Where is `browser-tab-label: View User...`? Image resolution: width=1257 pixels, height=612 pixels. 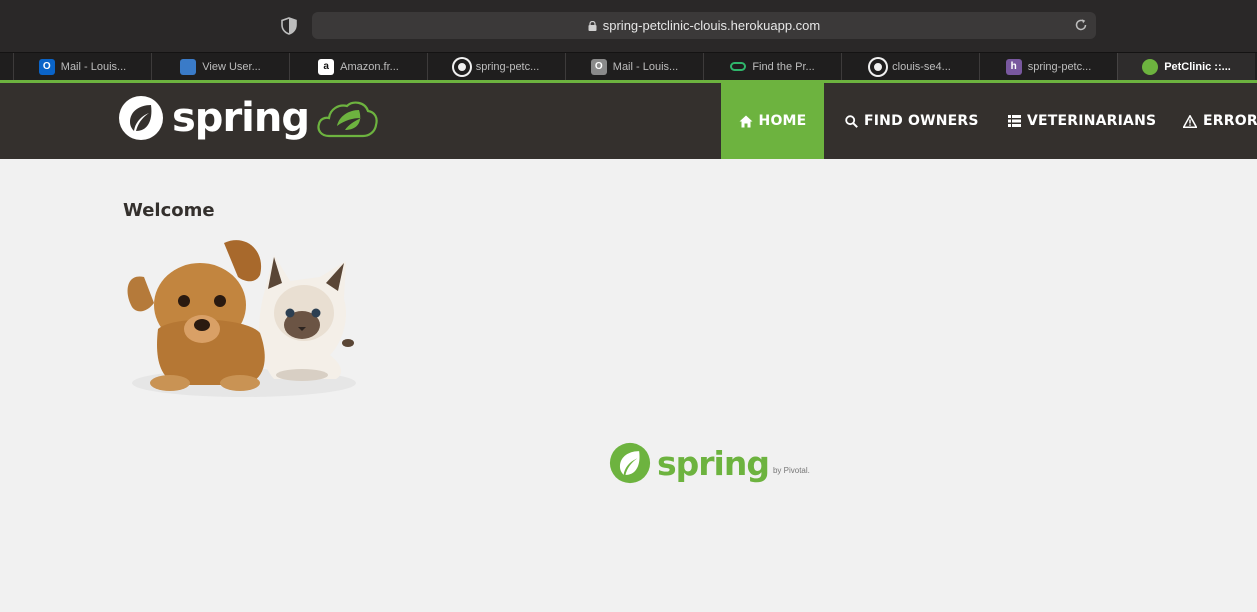 browser-tab-label: View User... is located at coordinates (231, 66).